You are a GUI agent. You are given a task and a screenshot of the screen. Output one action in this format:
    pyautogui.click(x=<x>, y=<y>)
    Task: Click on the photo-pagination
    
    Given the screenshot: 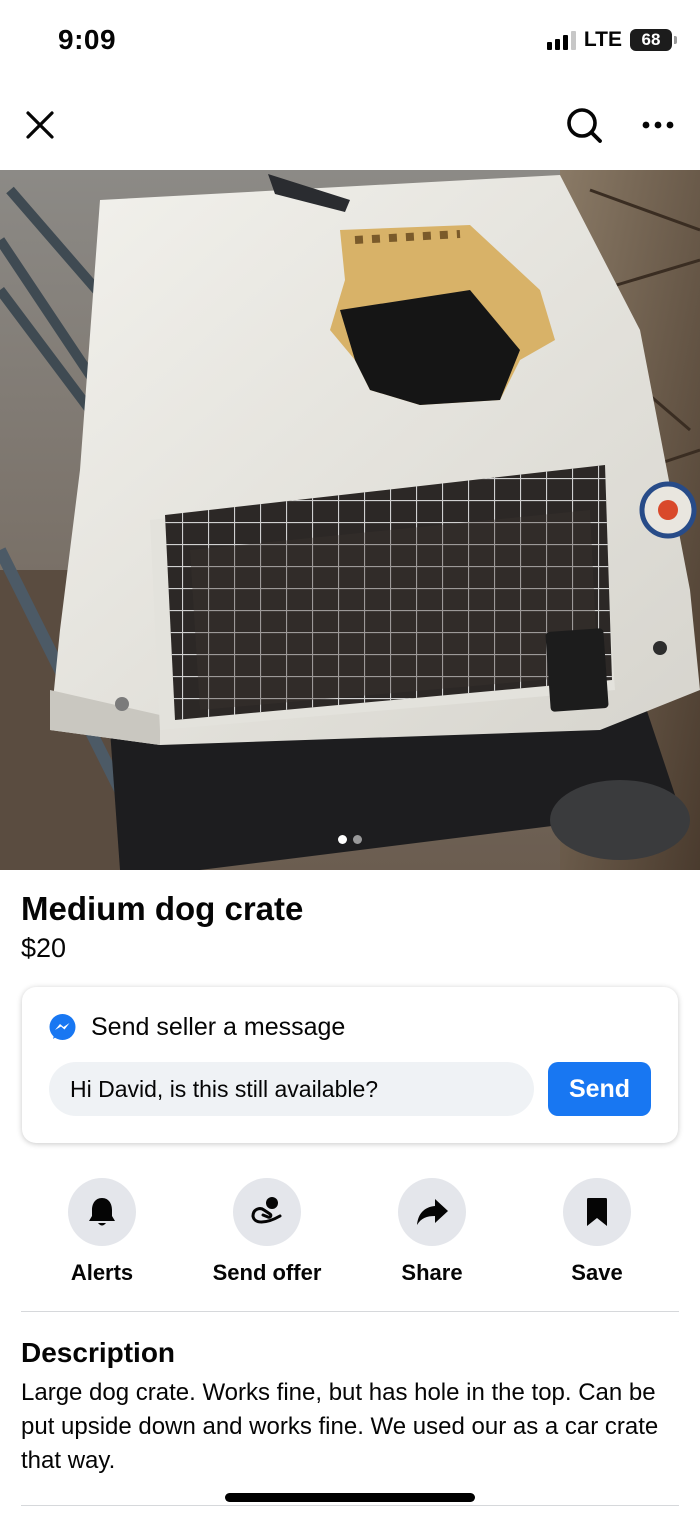 What is the action you would take?
    pyautogui.click(x=350, y=839)
    